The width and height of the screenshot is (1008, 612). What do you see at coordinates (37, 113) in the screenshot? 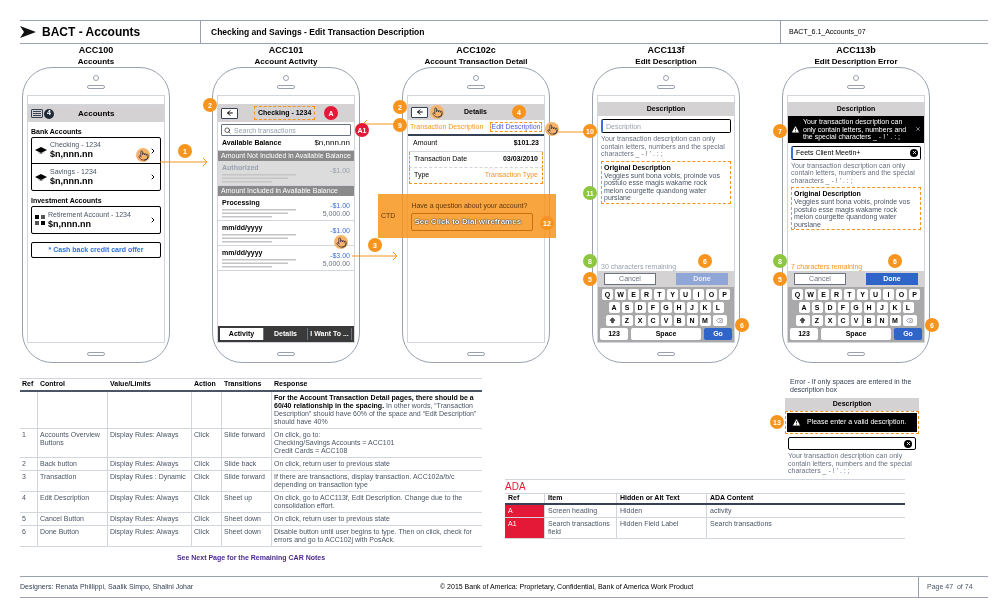
I see `menu-icon` at bounding box center [37, 113].